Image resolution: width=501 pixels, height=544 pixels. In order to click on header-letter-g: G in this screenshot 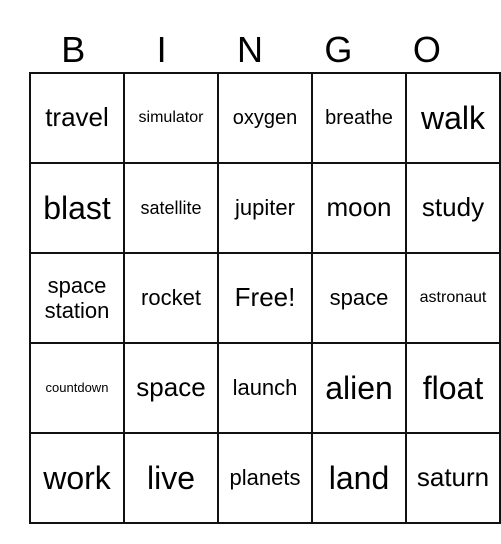, I will do `click(338, 49)`.